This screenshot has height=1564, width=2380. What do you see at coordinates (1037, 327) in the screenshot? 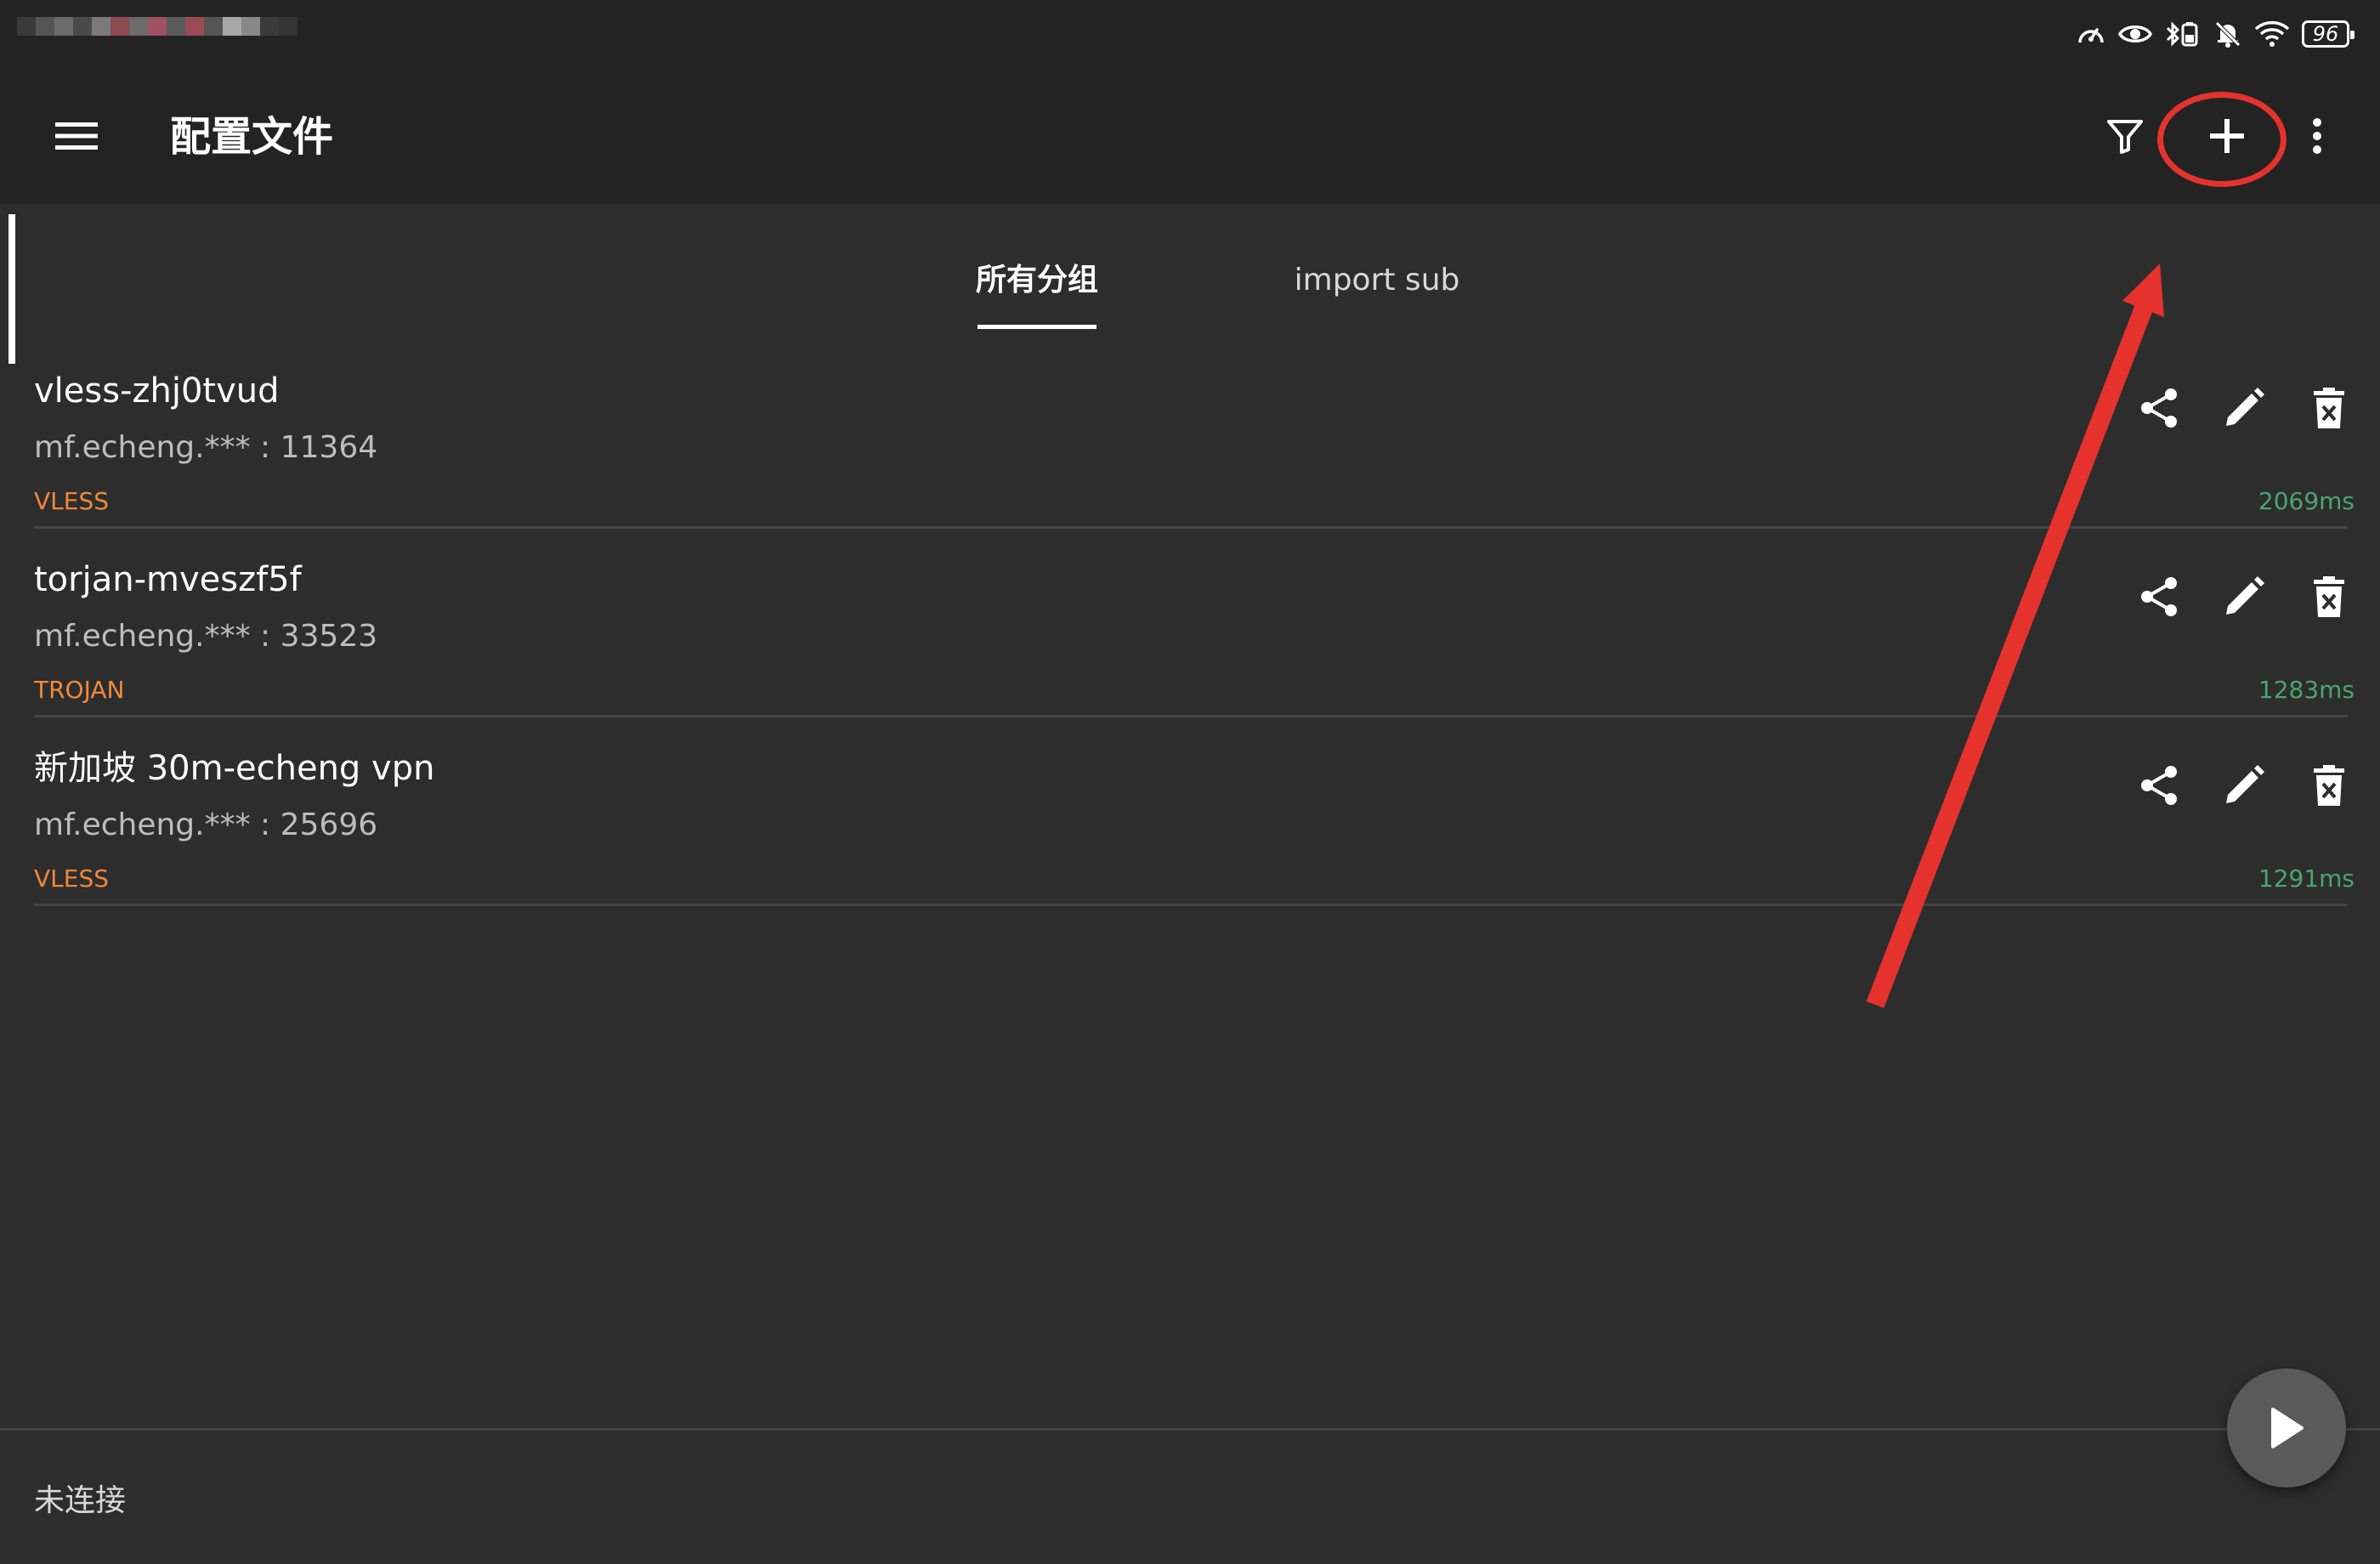
I see `active-tab-indicator` at bounding box center [1037, 327].